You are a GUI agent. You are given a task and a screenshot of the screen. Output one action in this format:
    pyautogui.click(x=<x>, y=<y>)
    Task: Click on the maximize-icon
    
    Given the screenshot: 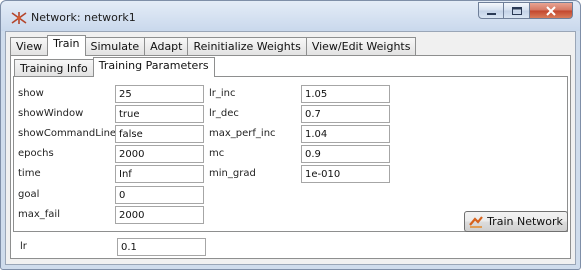 What is the action you would take?
    pyautogui.click(x=517, y=11)
    